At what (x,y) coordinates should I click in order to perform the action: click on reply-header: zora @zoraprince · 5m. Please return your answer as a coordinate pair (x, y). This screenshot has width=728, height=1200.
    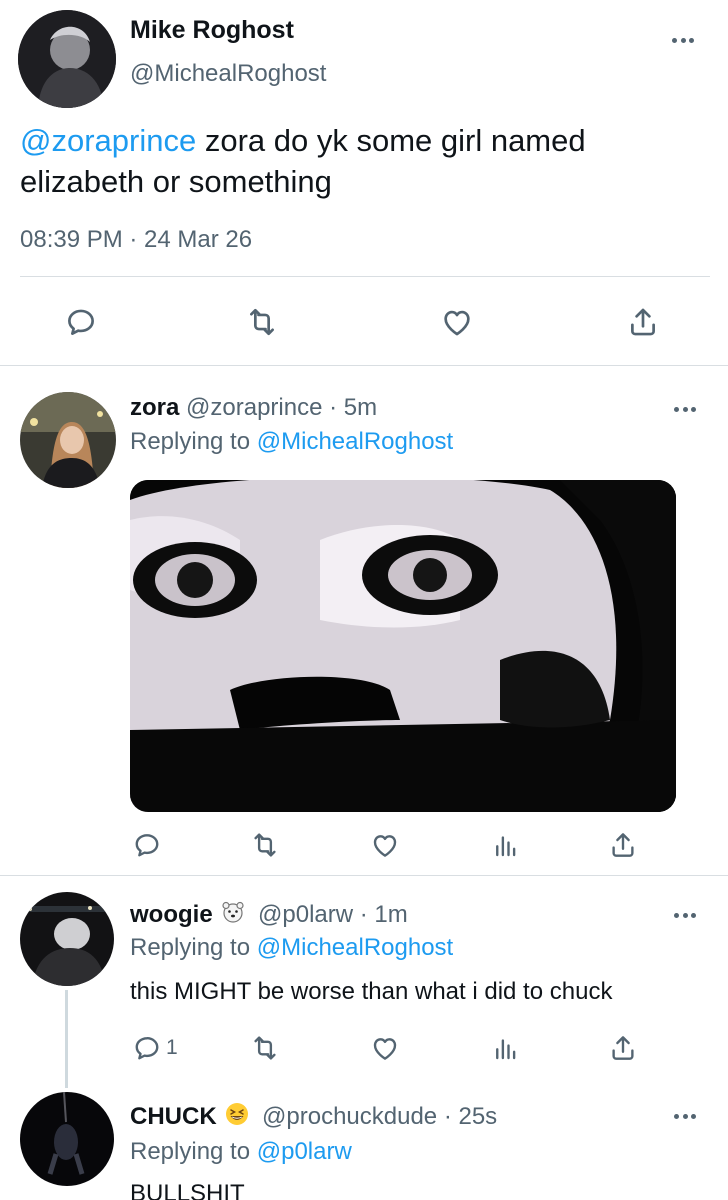
    Looking at the image, I should click on (253, 408).